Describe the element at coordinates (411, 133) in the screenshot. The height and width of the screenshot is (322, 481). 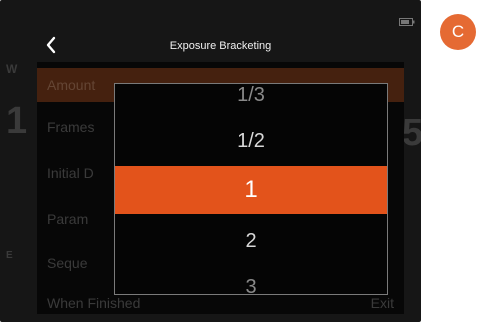
I see `background-ghost-right: 5` at that location.